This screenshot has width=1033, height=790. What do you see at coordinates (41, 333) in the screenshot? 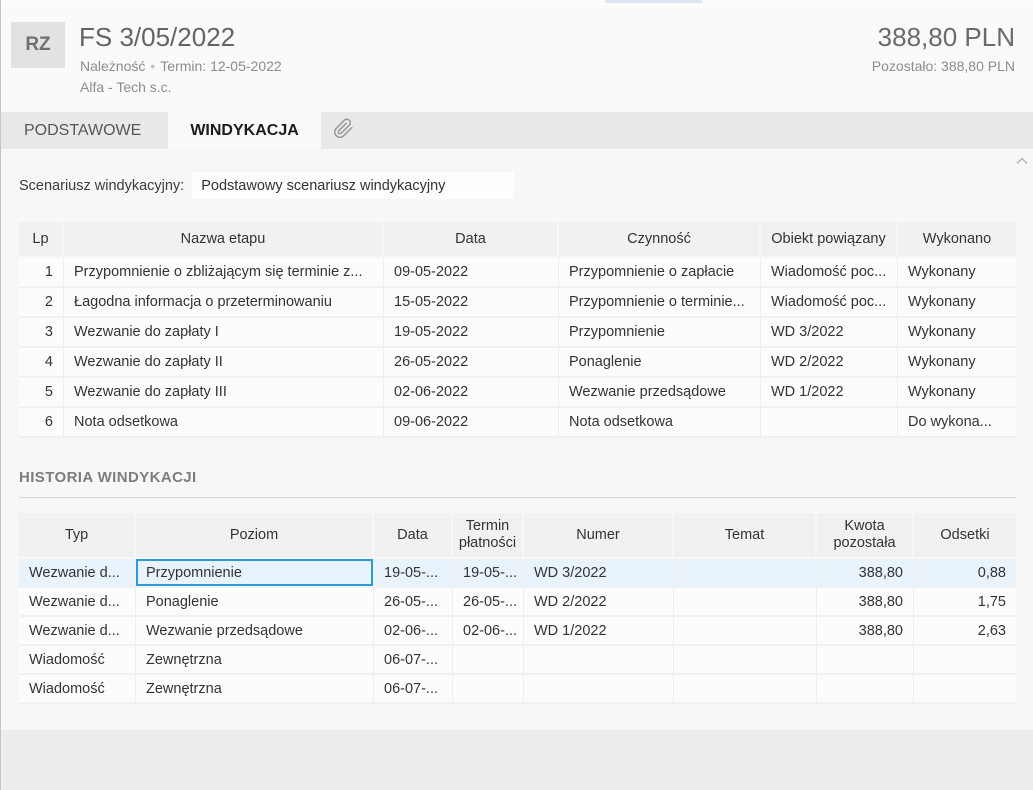
I see `stage-cell: 3` at bounding box center [41, 333].